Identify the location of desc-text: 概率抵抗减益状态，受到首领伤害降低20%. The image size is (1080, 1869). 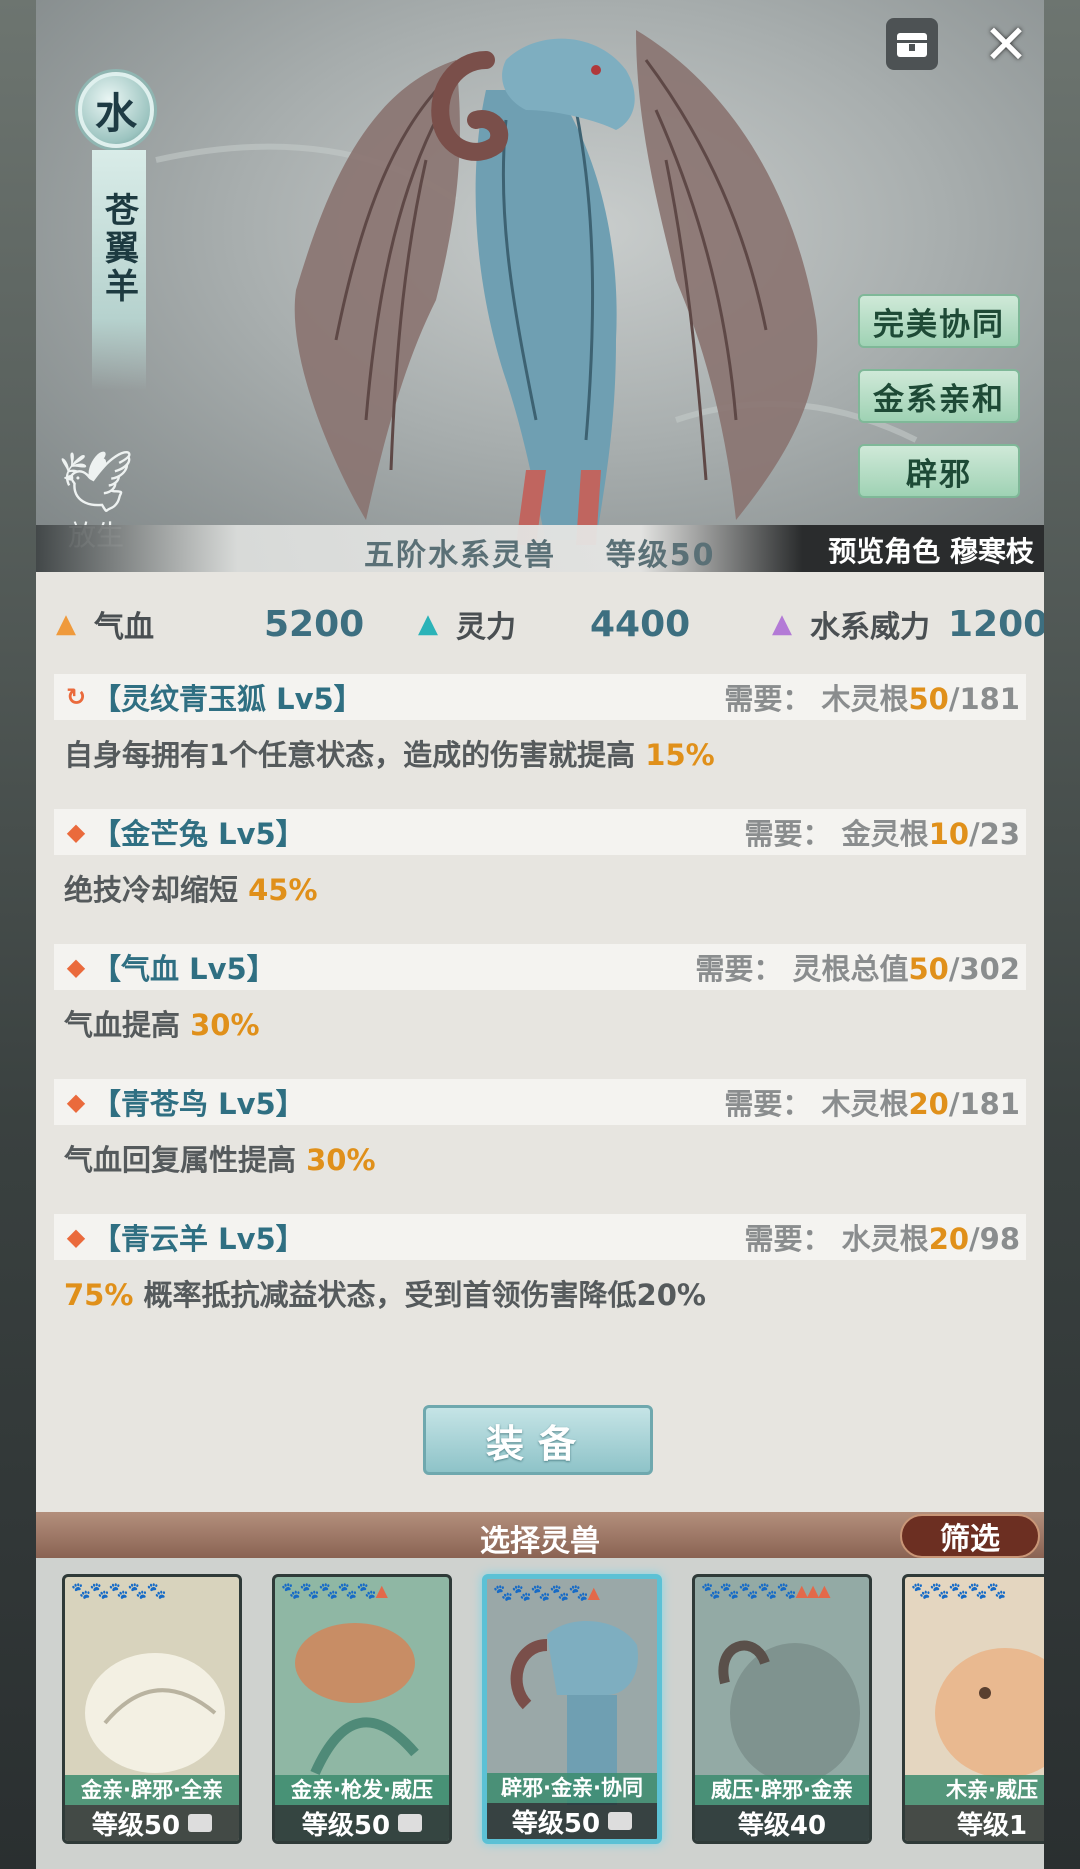
(419, 1295).